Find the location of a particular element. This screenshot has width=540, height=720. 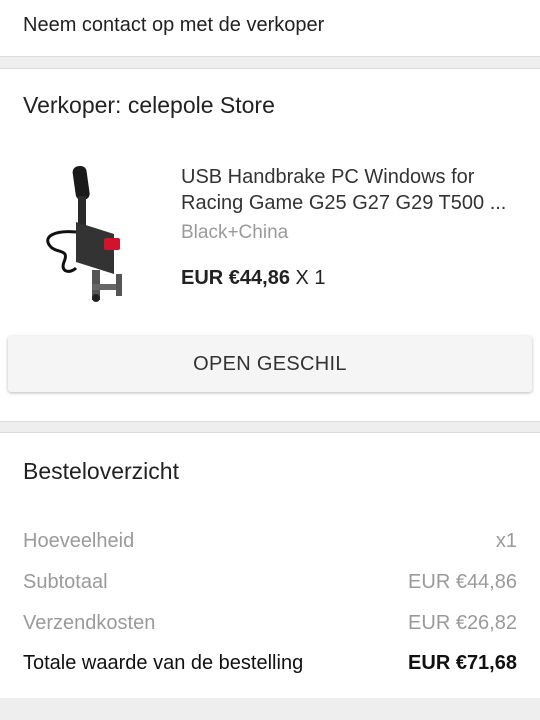

order-overview-title: Besteloverzicht is located at coordinates (101, 471).